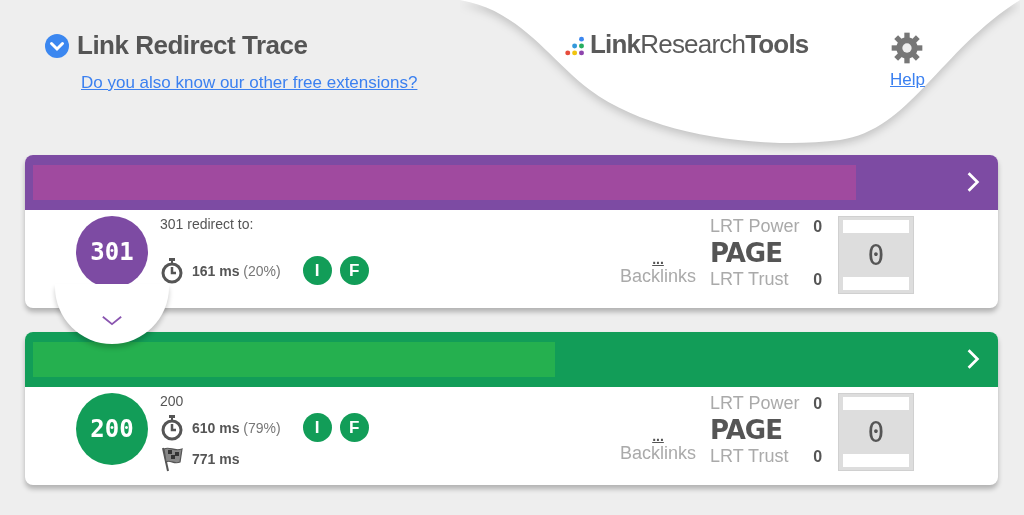 The width and height of the screenshot is (1024, 515). What do you see at coordinates (172, 401) in the screenshot?
I see `hop-label: 200` at bounding box center [172, 401].